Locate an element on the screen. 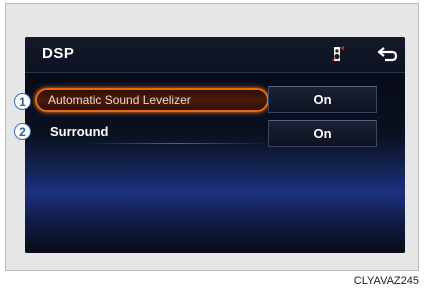  callout-1: 1 is located at coordinates (22, 101).